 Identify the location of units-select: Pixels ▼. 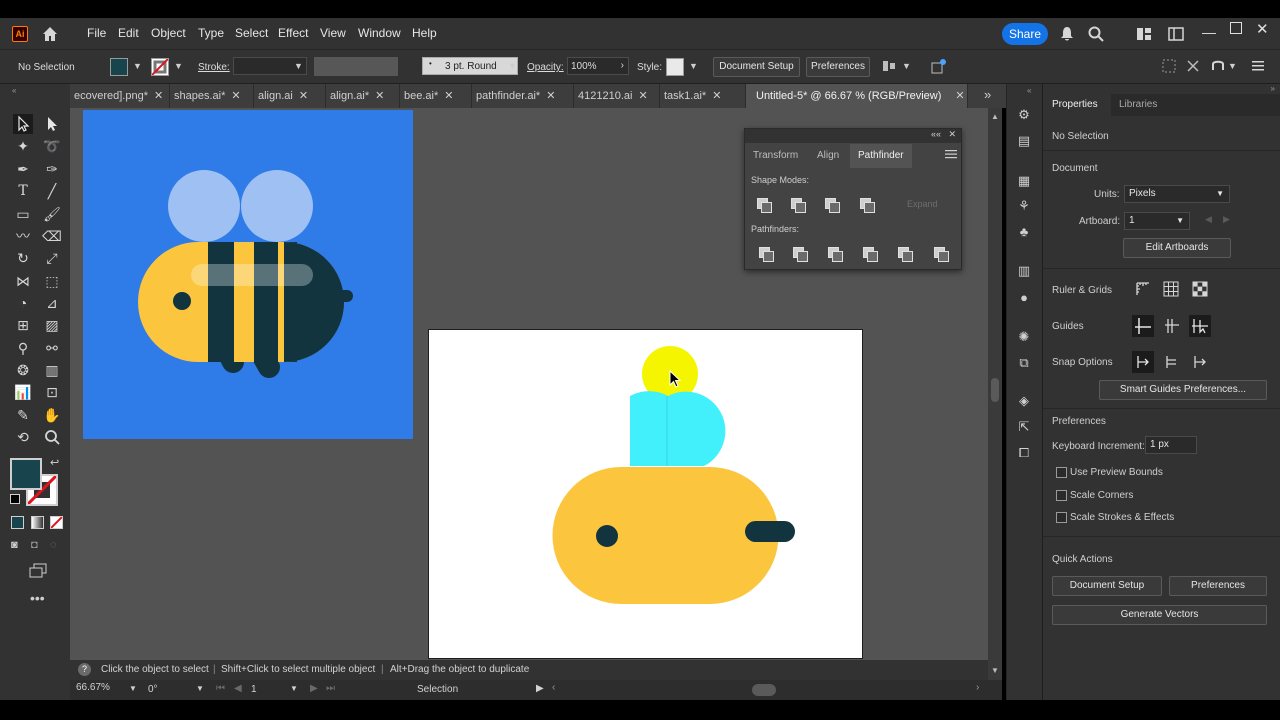
(1177, 194).